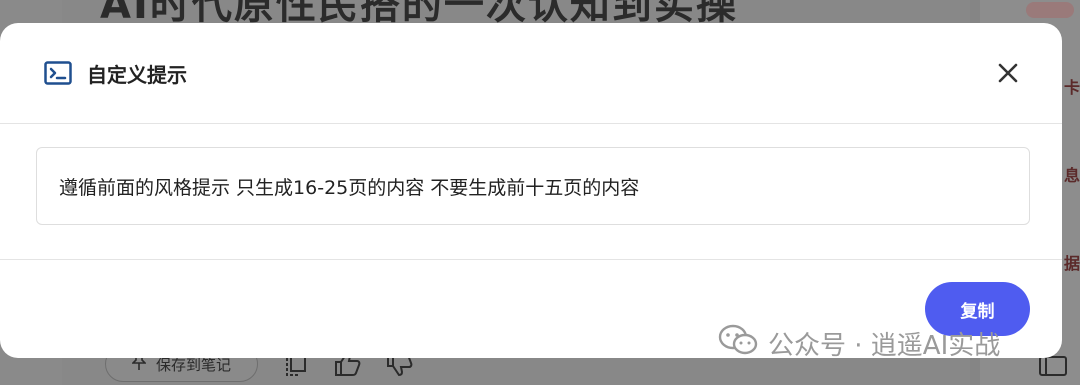 This screenshot has height=385, width=1080. What do you see at coordinates (1053, 368) in the screenshot?
I see `panel-toggle-icon` at bounding box center [1053, 368].